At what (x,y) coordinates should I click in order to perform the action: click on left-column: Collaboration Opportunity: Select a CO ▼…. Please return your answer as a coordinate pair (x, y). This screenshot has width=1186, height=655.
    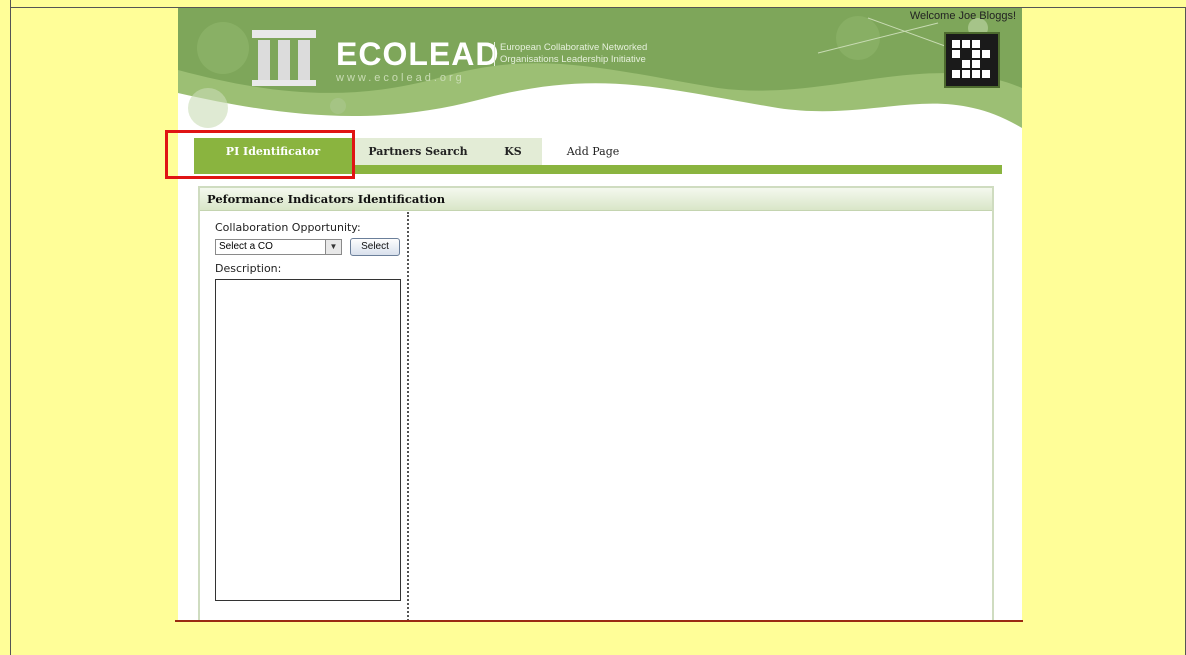
    Looking at the image, I should click on (304, 416).